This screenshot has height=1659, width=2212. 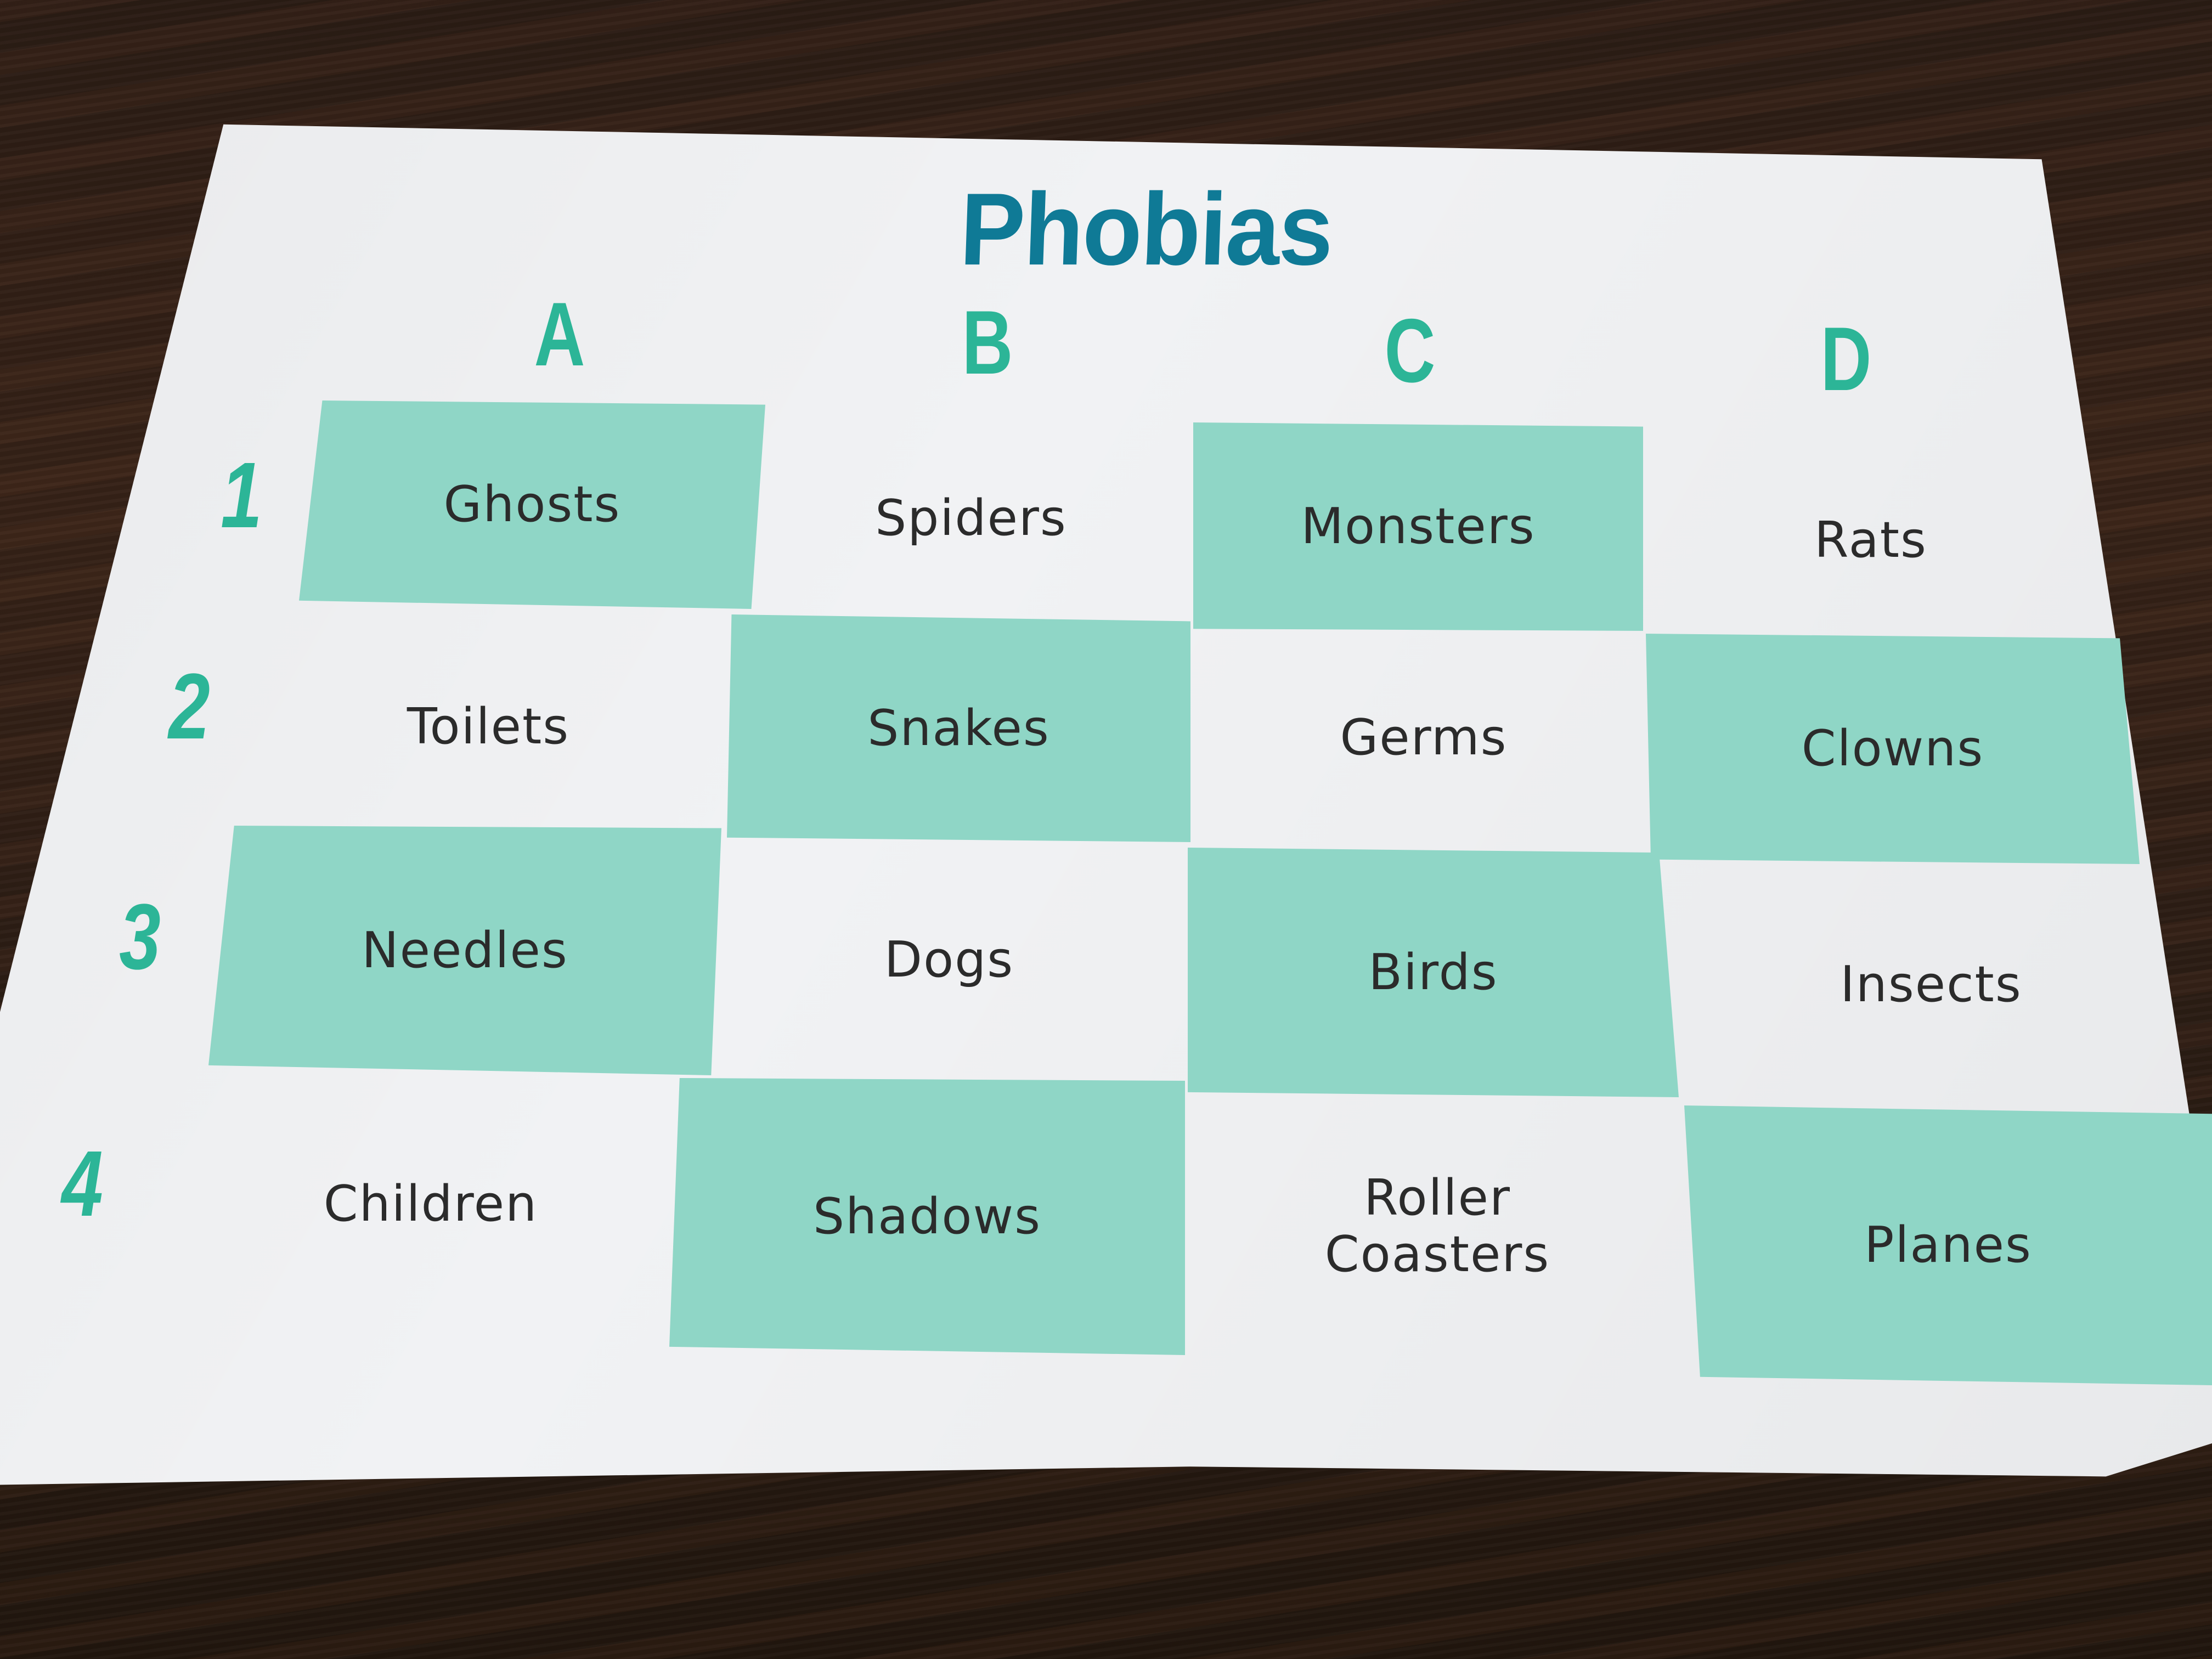 What do you see at coordinates (988, 343) in the screenshot?
I see `column-header-b: B` at bounding box center [988, 343].